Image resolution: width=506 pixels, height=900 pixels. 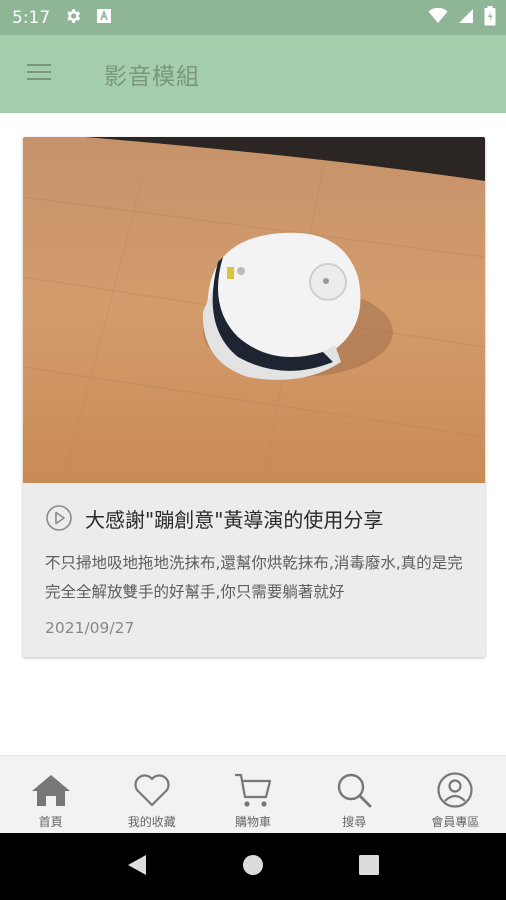 I want to click on tab-favorites: 我的收藏, so click(x=151, y=794).